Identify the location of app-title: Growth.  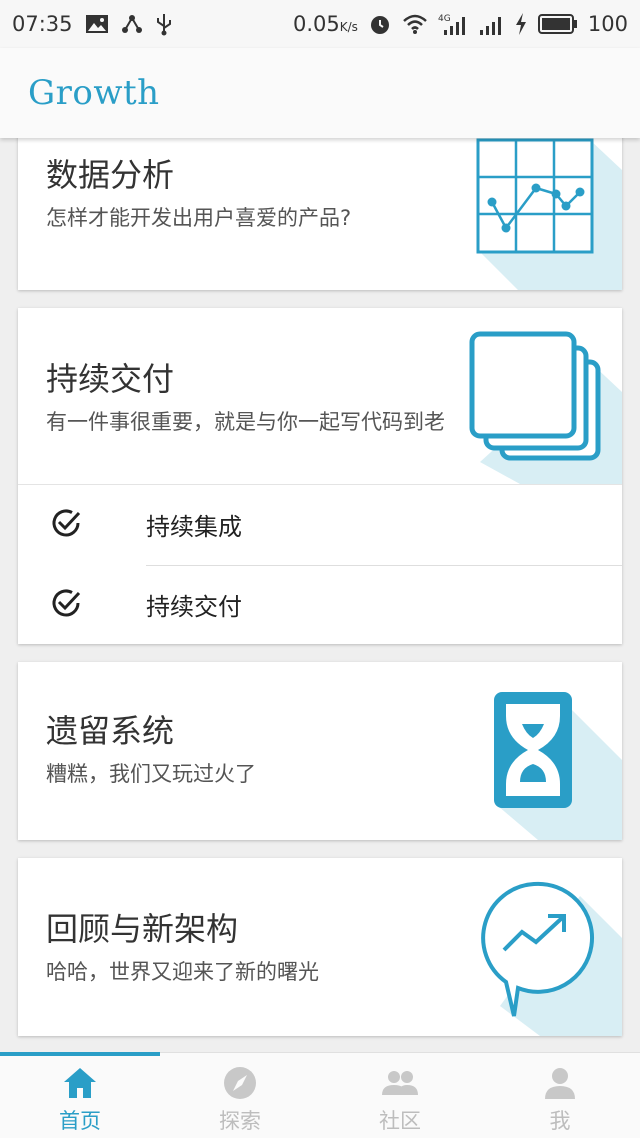
(94, 93).